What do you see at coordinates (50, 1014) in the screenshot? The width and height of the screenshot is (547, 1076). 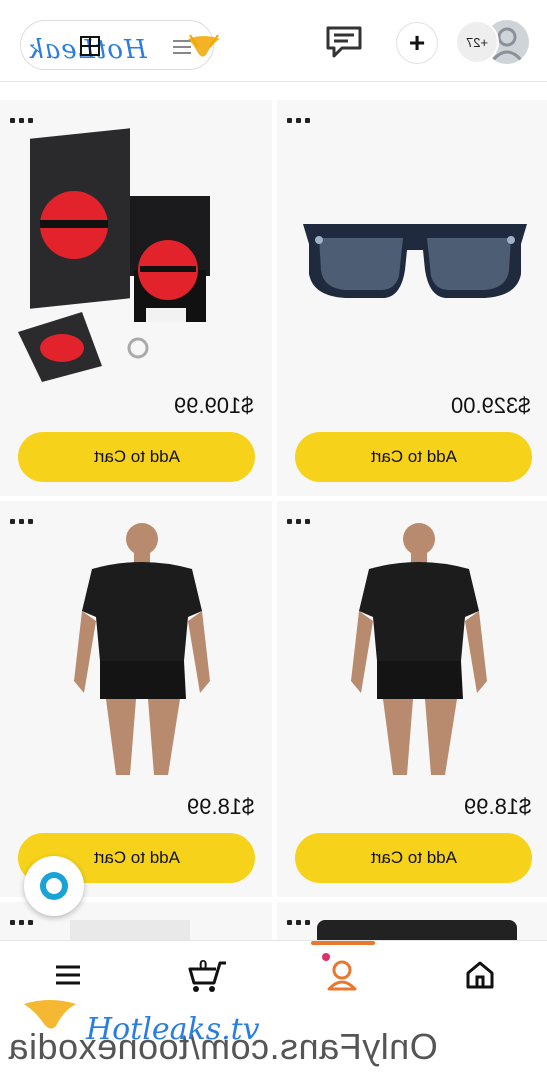 I see `watermark-bird-icon` at bounding box center [50, 1014].